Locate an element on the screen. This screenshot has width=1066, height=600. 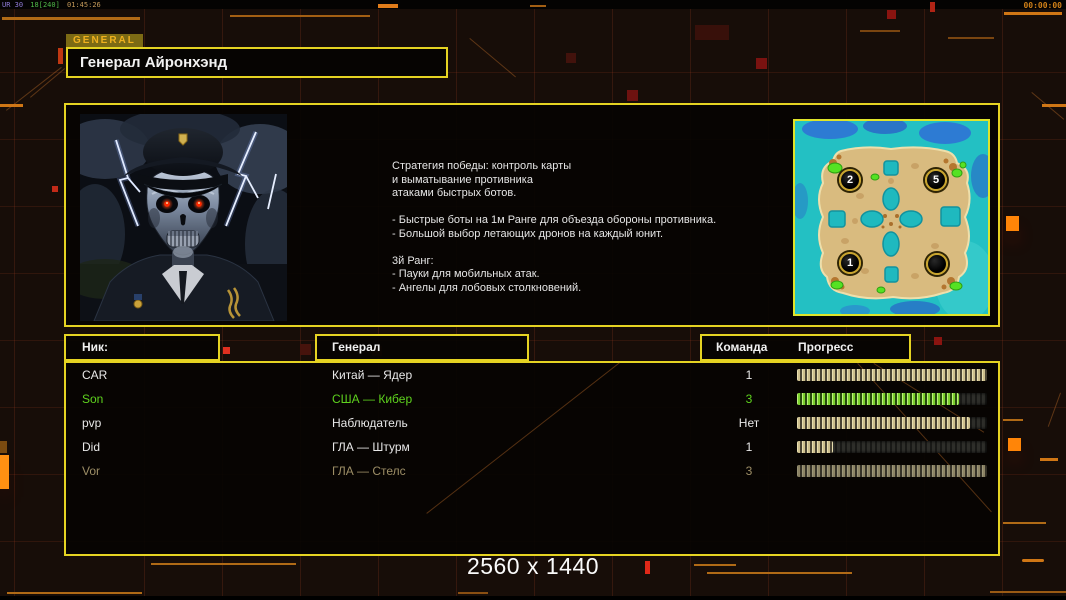
debug-part-1: UR 30 is located at coordinates (13, 5).